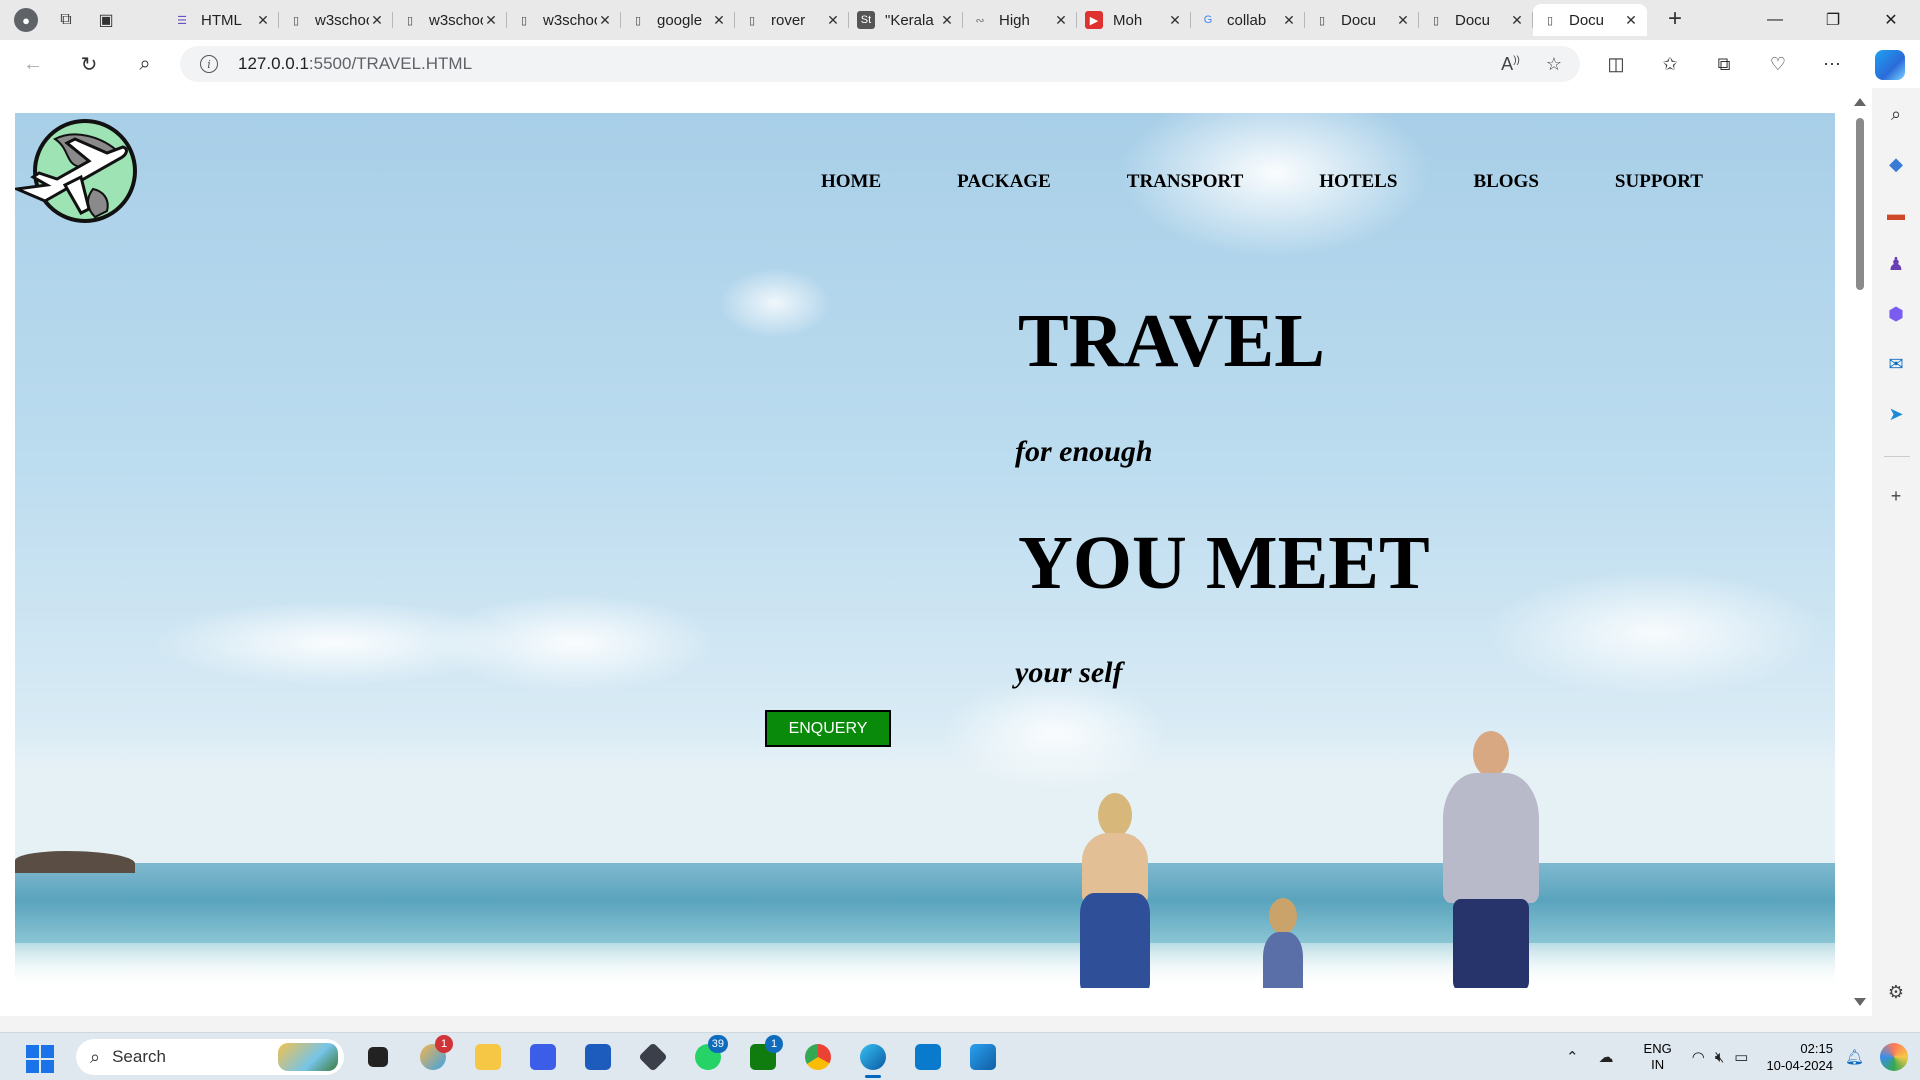  What do you see at coordinates (543, 1057) in the screenshot?
I see `vs-app-icon` at bounding box center [543, 1057].